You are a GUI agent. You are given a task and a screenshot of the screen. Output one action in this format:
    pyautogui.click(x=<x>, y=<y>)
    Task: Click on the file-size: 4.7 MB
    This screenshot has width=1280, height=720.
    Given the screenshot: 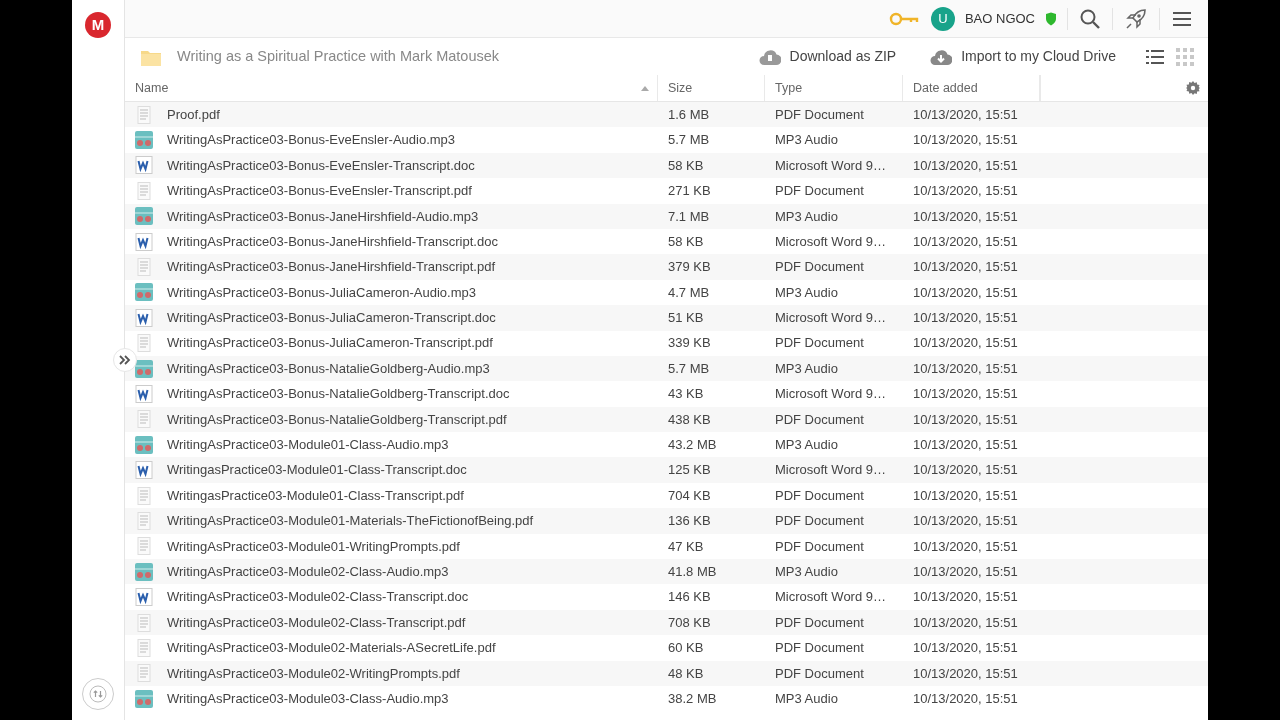 What is the action you would take?
    pyautogui.click(x=689, y=292)
    